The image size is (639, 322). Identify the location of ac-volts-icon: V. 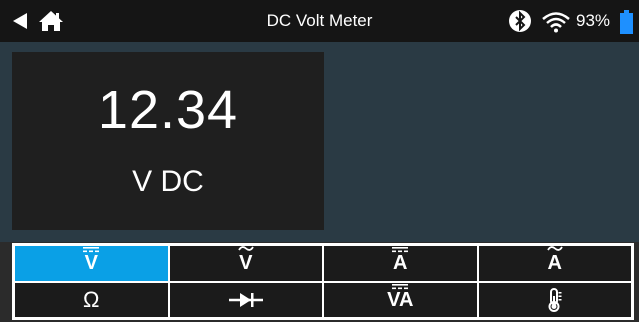
(245, 259).